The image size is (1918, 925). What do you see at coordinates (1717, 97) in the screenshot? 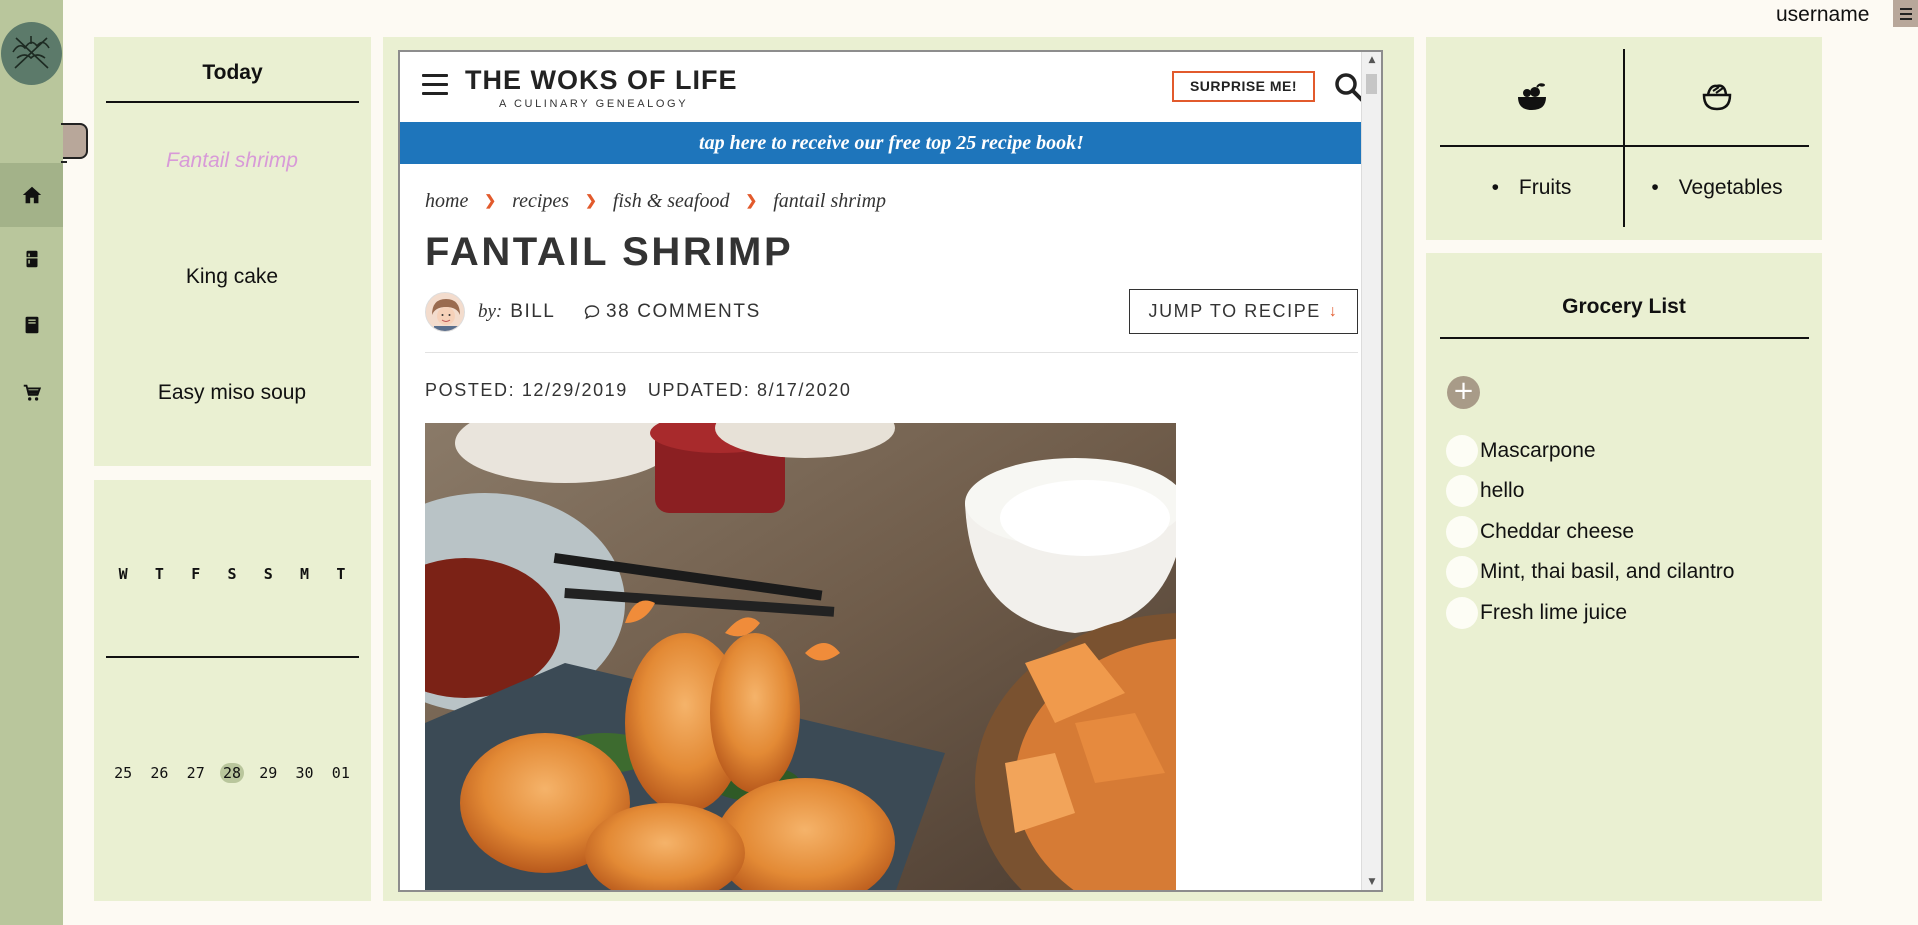
I see `category-vegetables-icon-cell` at bounding box center [1717, 97].